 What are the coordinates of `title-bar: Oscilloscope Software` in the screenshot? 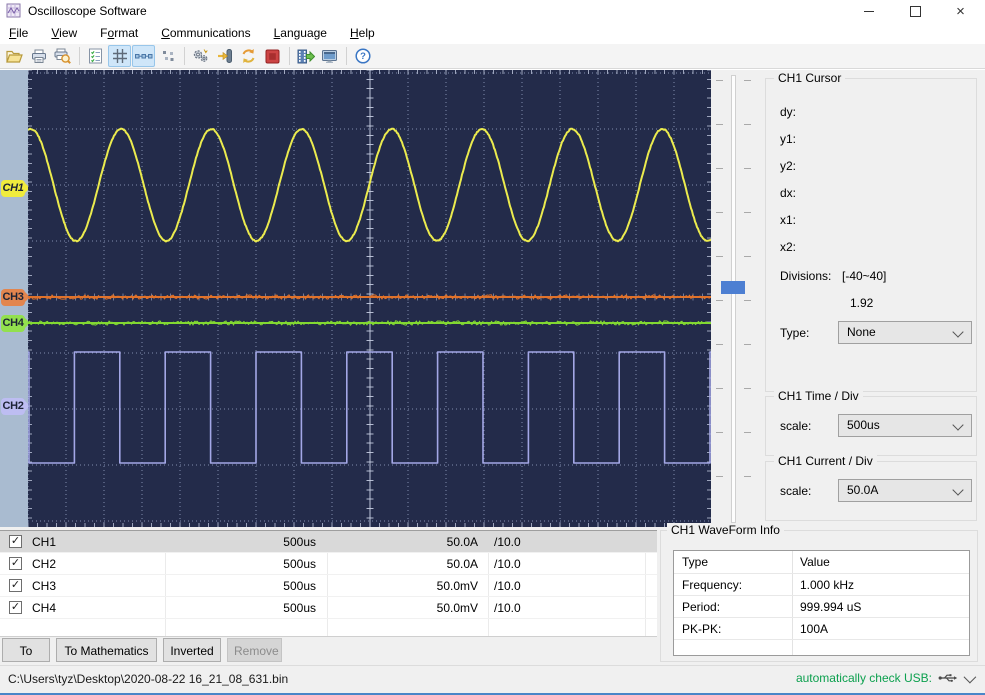 It's located at (492, 11).